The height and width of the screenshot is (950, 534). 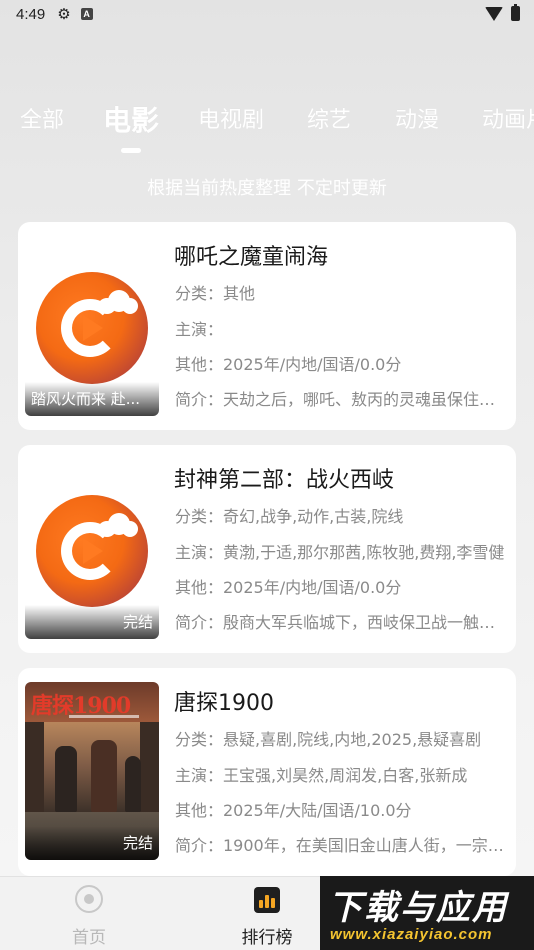 I want to click on active-tab-indicator, so click(x=131, y=150).